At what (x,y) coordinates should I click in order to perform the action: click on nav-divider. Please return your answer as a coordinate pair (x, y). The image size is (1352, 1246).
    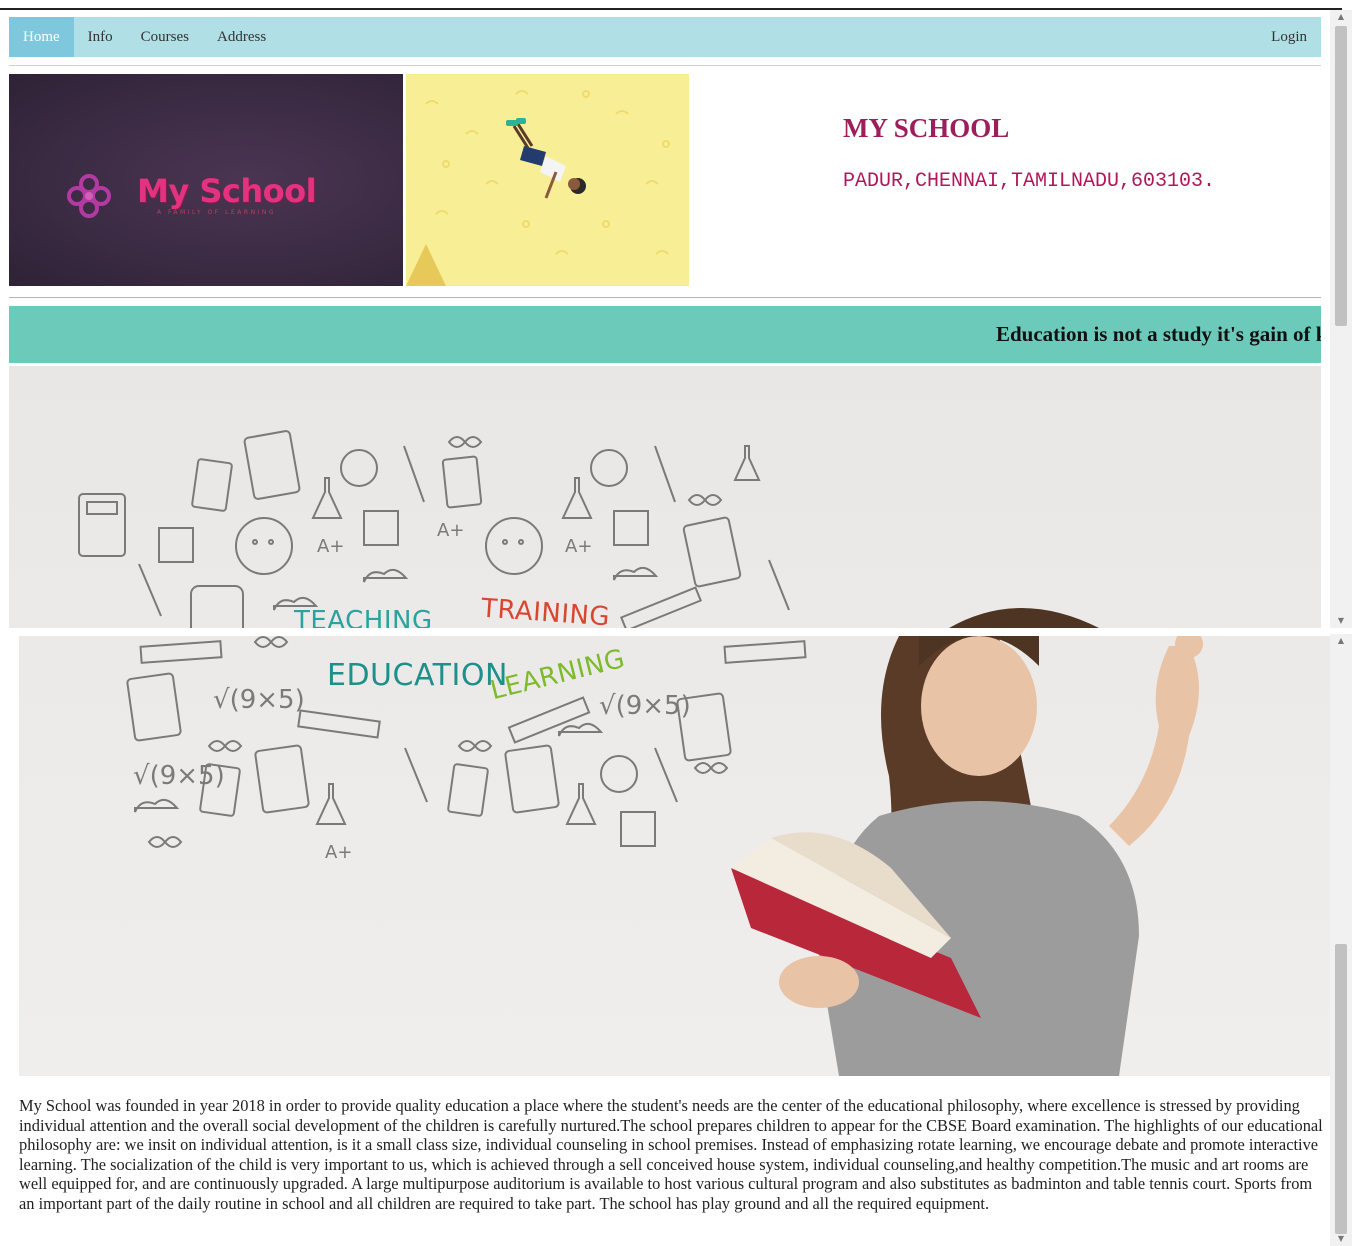
    Looking at the image, I should click on (665, 65).